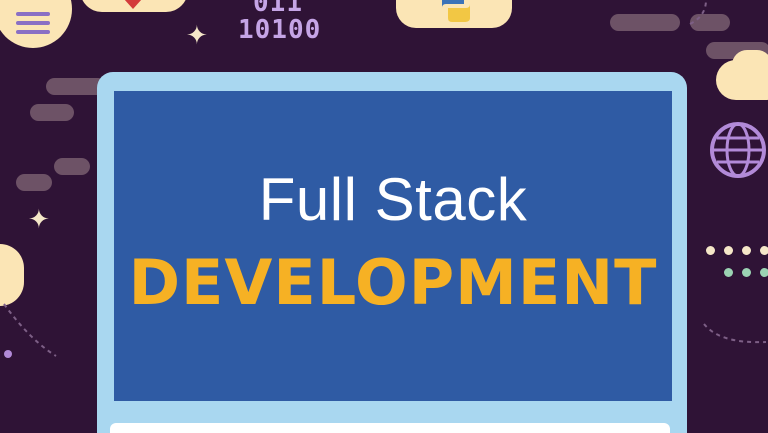 The height and width of the screenshot is (433, 768). Describe the element at coordinates (456, 11) in the screenshot. I see `python-logo-icon` at that location.